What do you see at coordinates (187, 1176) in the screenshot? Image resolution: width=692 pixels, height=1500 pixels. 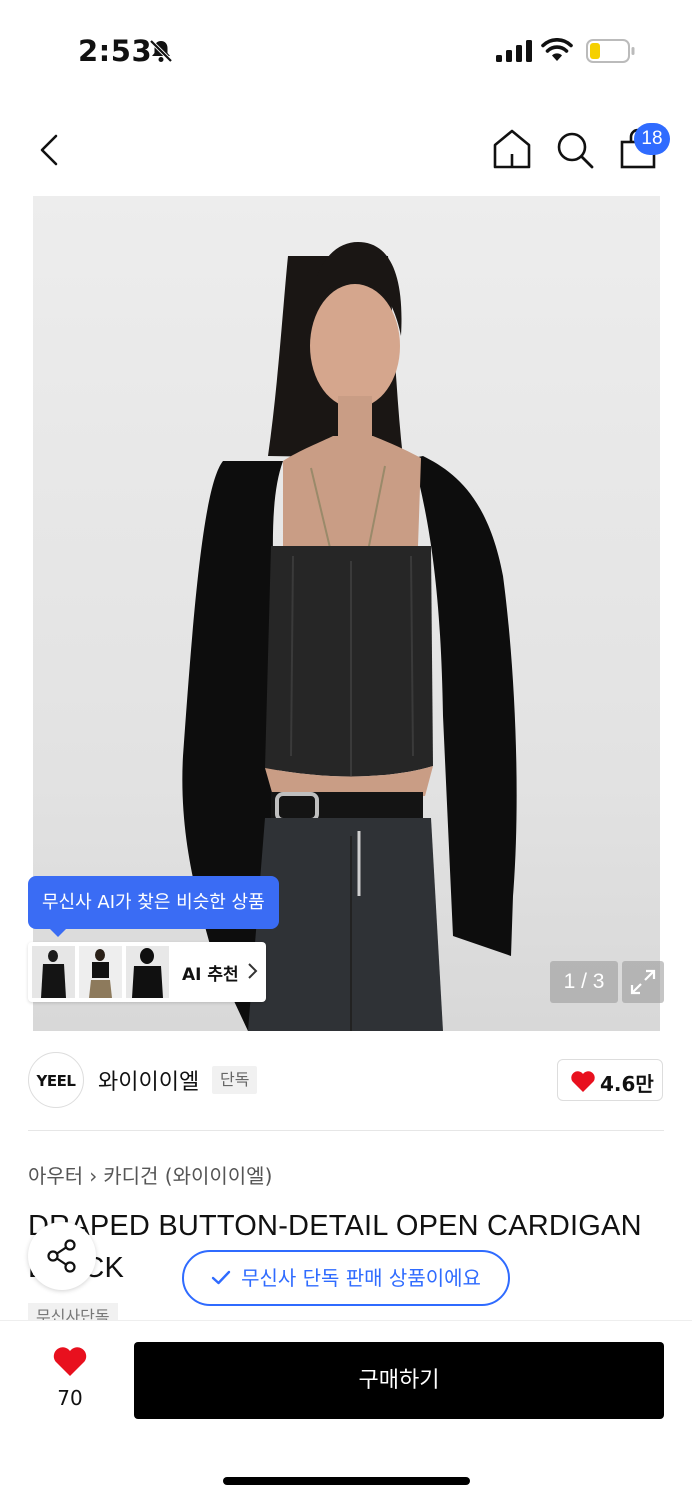 I see `breadcrumb-item: 카디건 (와이이이엘)` at bounding box center [187, 1176].